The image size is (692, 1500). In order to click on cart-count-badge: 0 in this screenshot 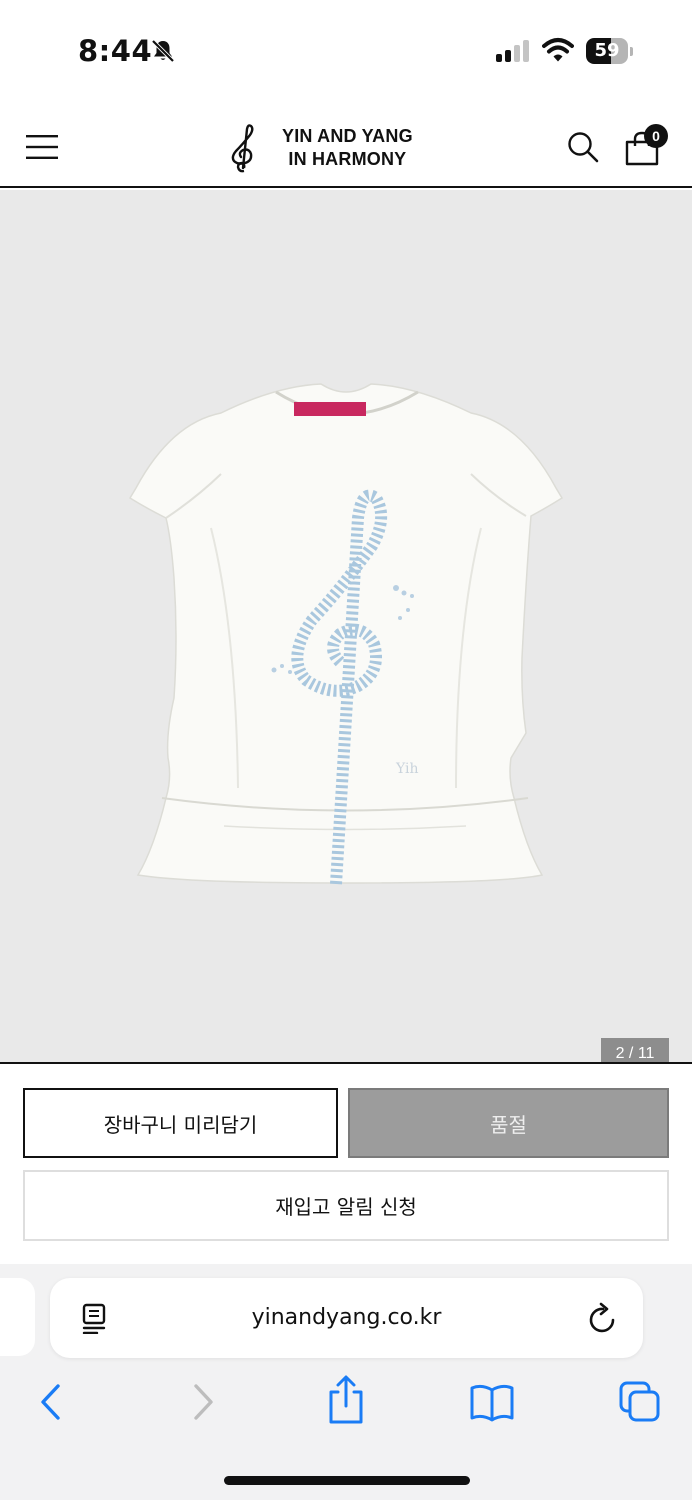, I will do `click(656, 136)`.